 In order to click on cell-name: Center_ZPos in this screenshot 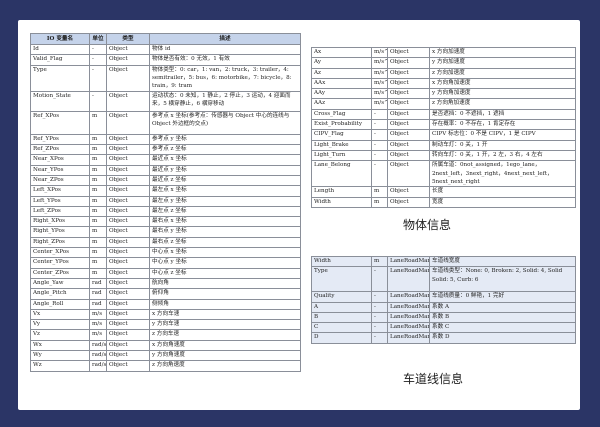, I will do `click(60, 273)`.